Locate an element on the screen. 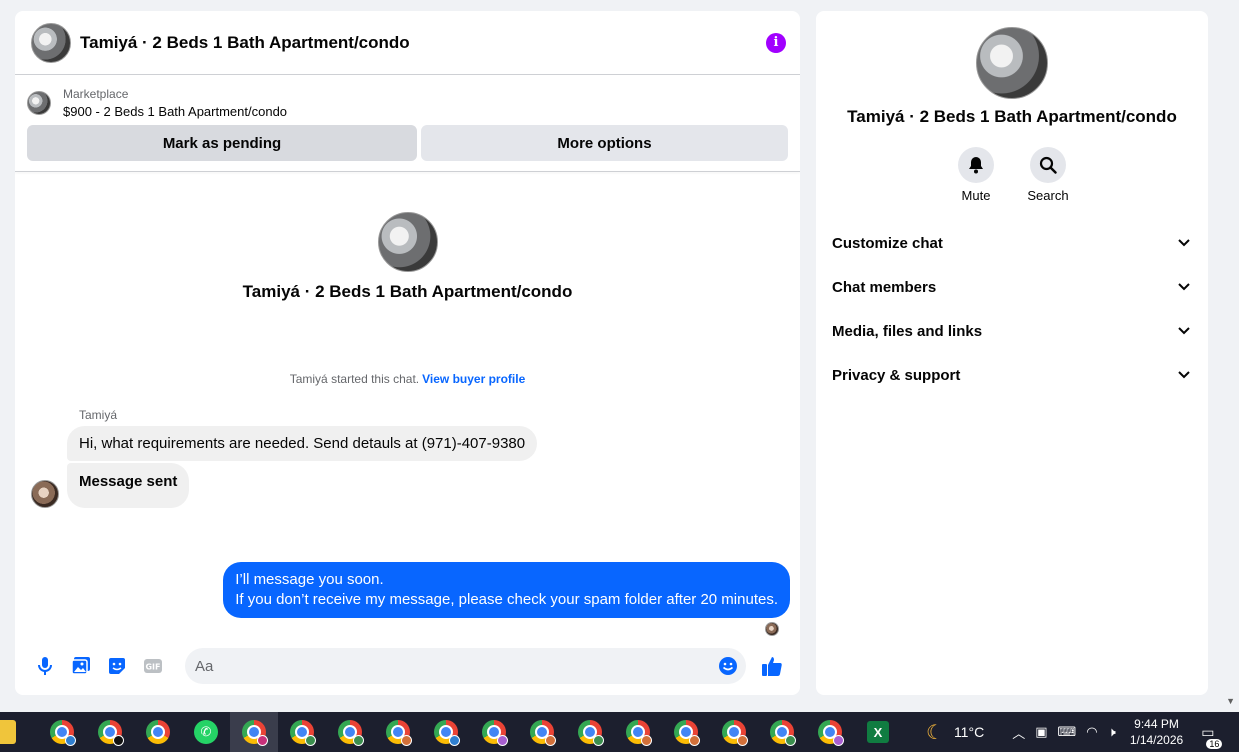 The height and width of the screenshot is (752, 1239). taskbar-chrome-group is located at coordinates (542, 732).